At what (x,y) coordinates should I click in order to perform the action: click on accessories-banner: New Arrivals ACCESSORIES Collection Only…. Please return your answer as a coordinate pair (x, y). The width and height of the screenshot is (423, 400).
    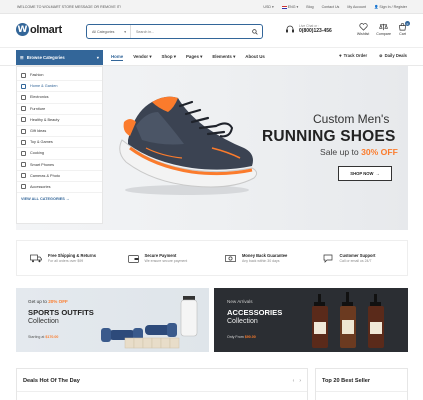
    Looking at the image, I should click on (311, 320).